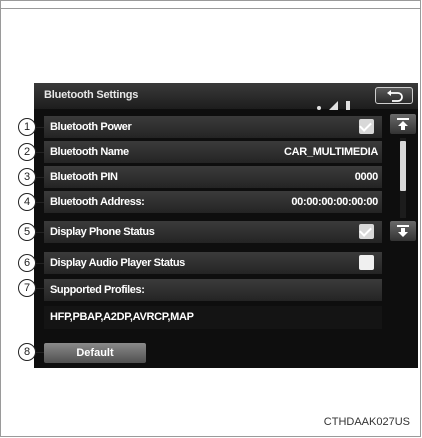 This screenshot has height=438, width=422. I want to click on scrollbar-thumb, so click(403, 166).